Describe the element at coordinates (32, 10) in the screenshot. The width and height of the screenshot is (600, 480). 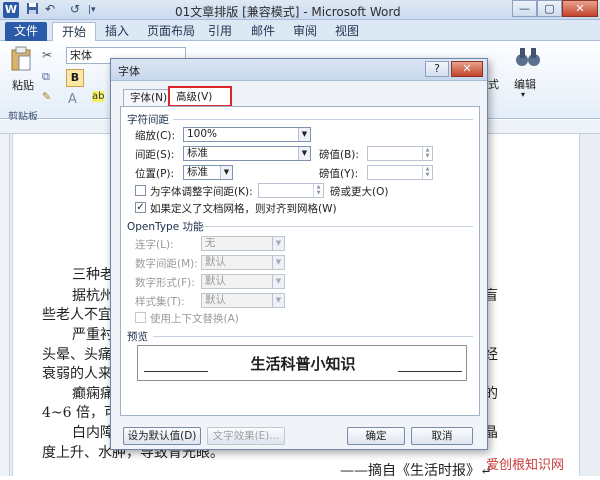
I see `save-icon` at that location.